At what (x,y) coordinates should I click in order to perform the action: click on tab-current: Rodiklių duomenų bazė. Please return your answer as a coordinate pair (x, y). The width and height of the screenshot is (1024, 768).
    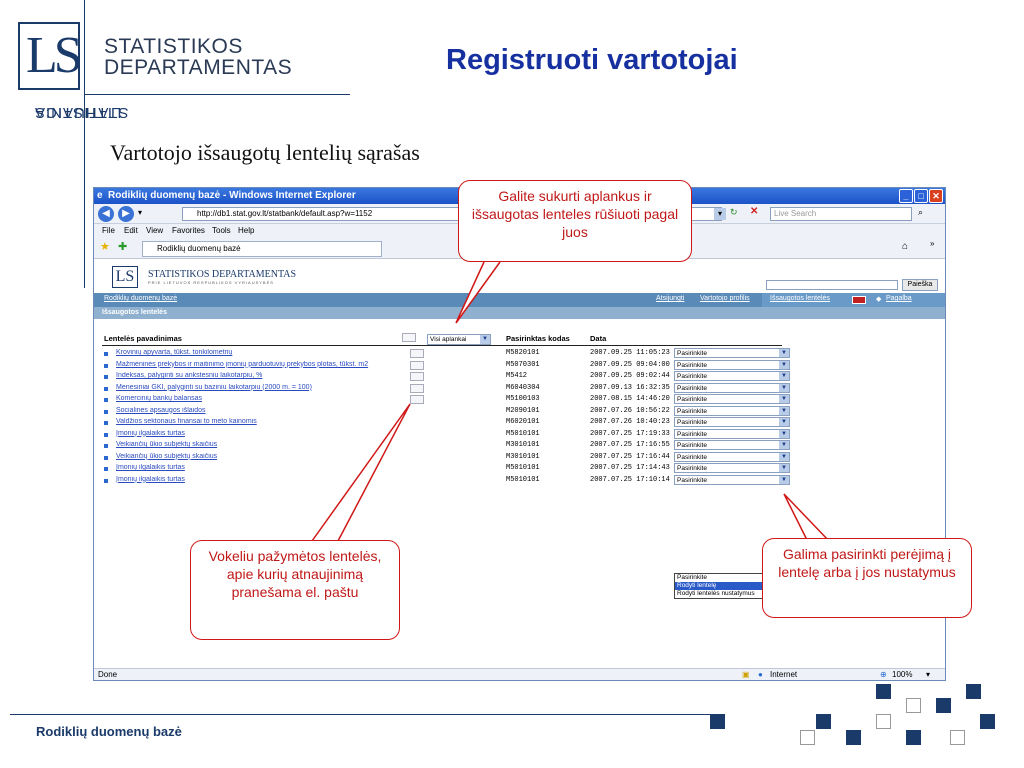
    Looking at the image, I should click on (262, 249).